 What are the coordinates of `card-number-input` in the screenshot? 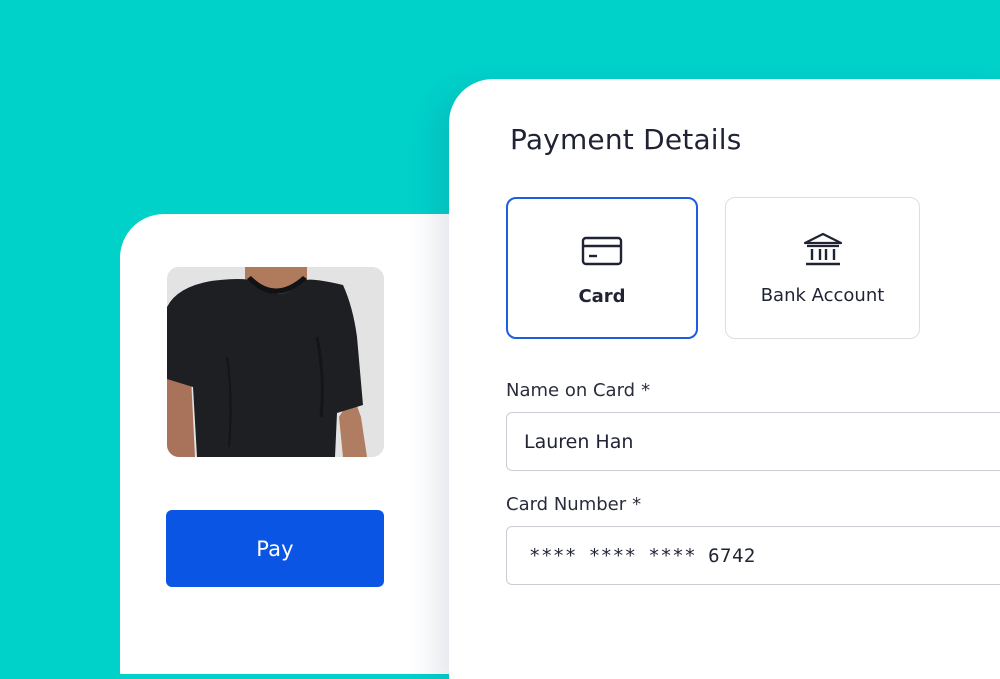 It's located at (753, 555).